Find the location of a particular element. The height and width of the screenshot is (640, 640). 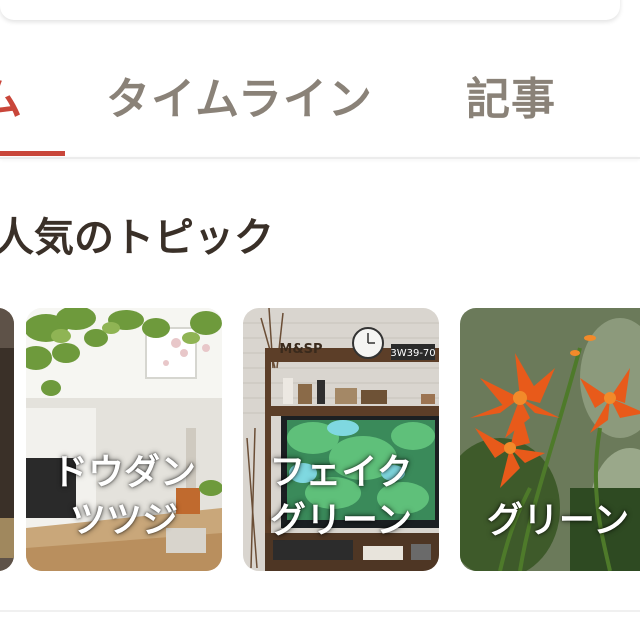

tab-timeline: タイムライン is located at coordinates (239, 100).